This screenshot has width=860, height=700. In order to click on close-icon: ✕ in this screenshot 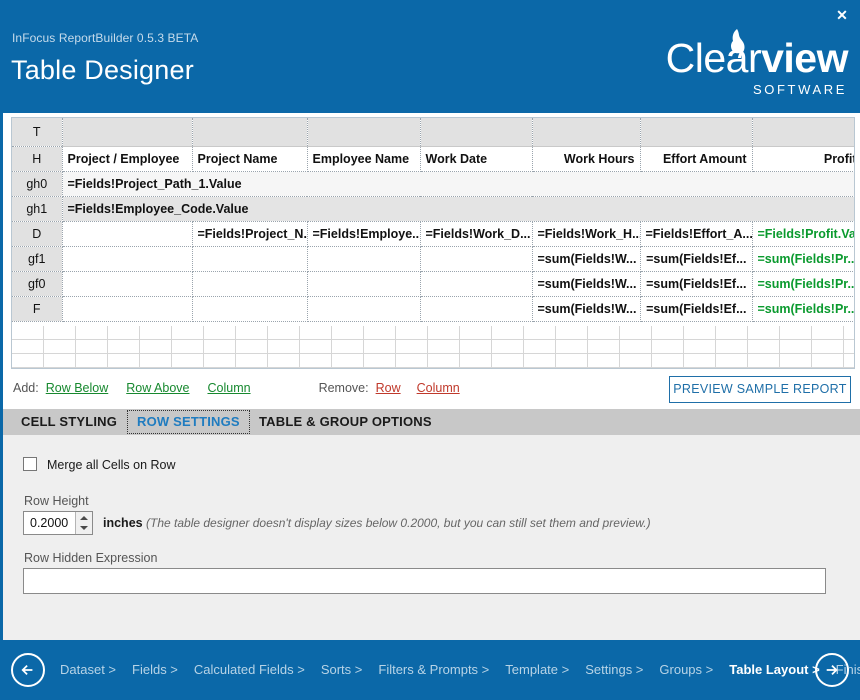, I will do `click(842, 15)`.